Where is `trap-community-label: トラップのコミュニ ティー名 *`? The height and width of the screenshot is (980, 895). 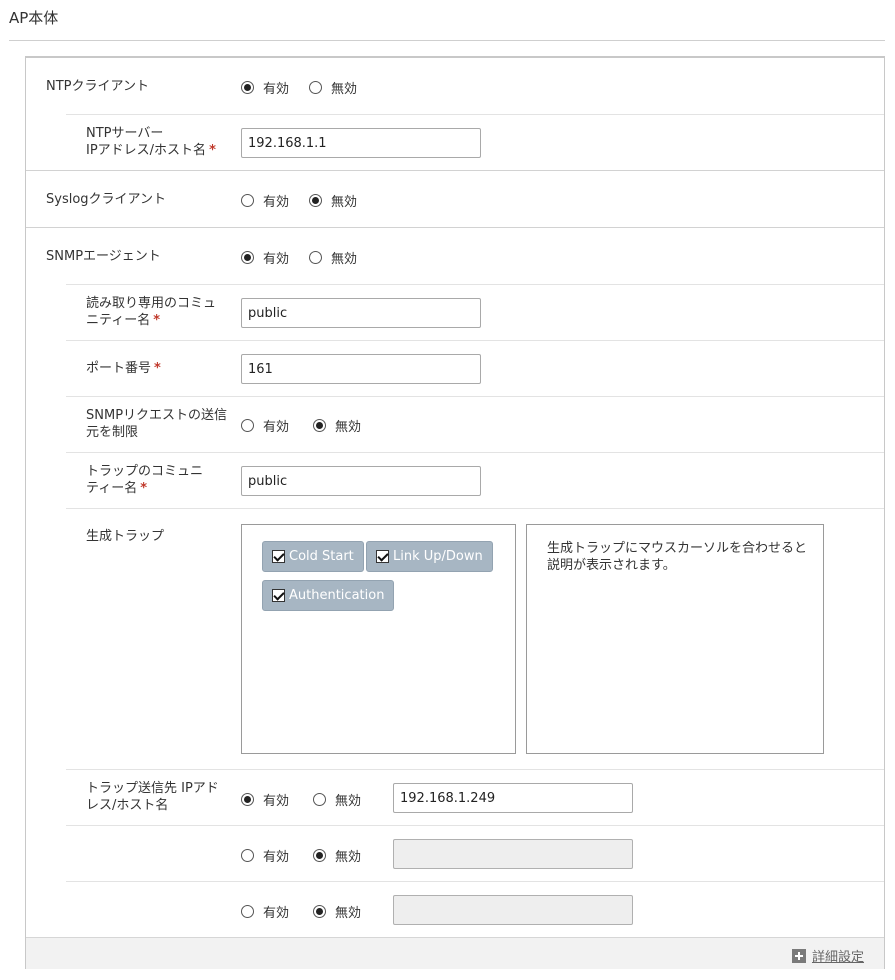
trap-community-label: トラップのコミュニ ティー名 * is located at coordinates (144, 480).